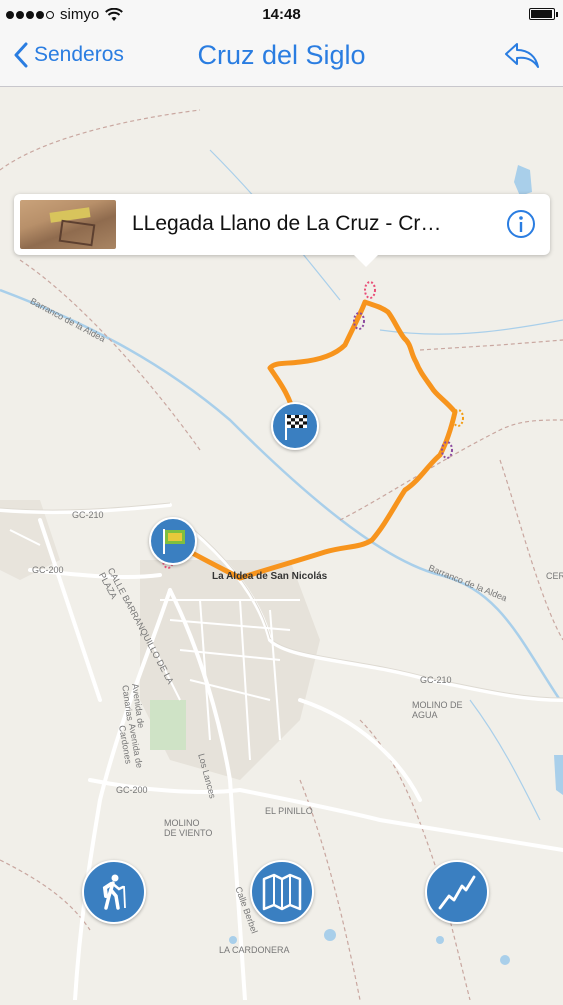  I want to click on start-flag-icon, so click(174, 541).